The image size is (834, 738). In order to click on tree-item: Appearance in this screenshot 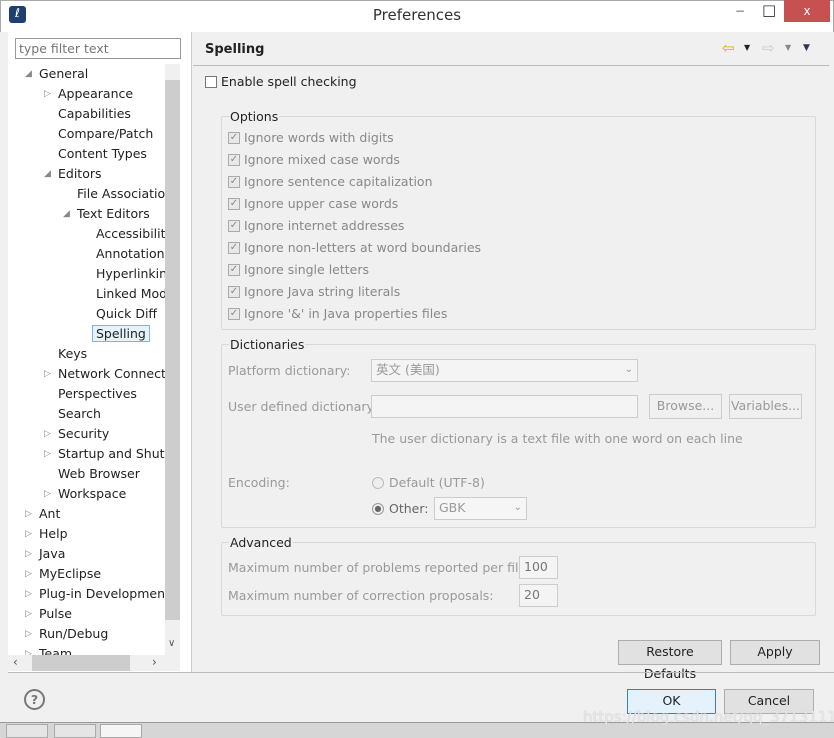, I will do `click(95, 94)`.